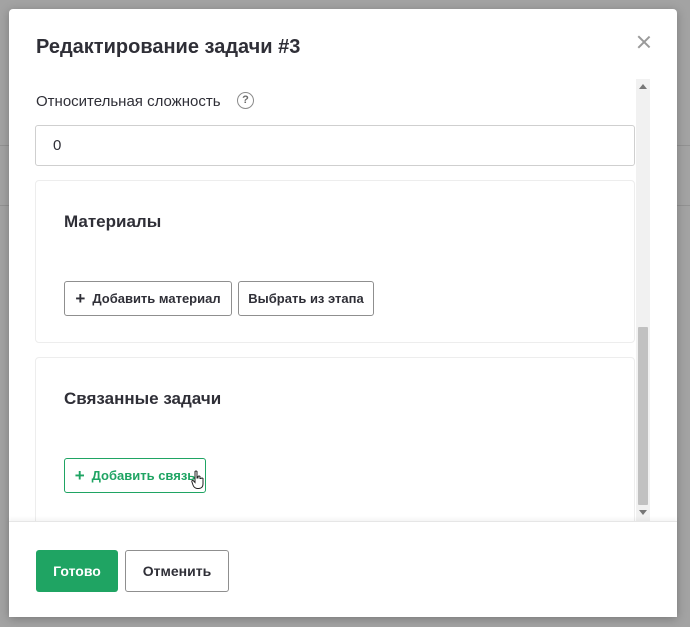 The width and height of the screenshot is (690, 627). Describe the element at coordinates (643, 512) in the screenshot. I see `scroll-down-arrow-icon` at that location.